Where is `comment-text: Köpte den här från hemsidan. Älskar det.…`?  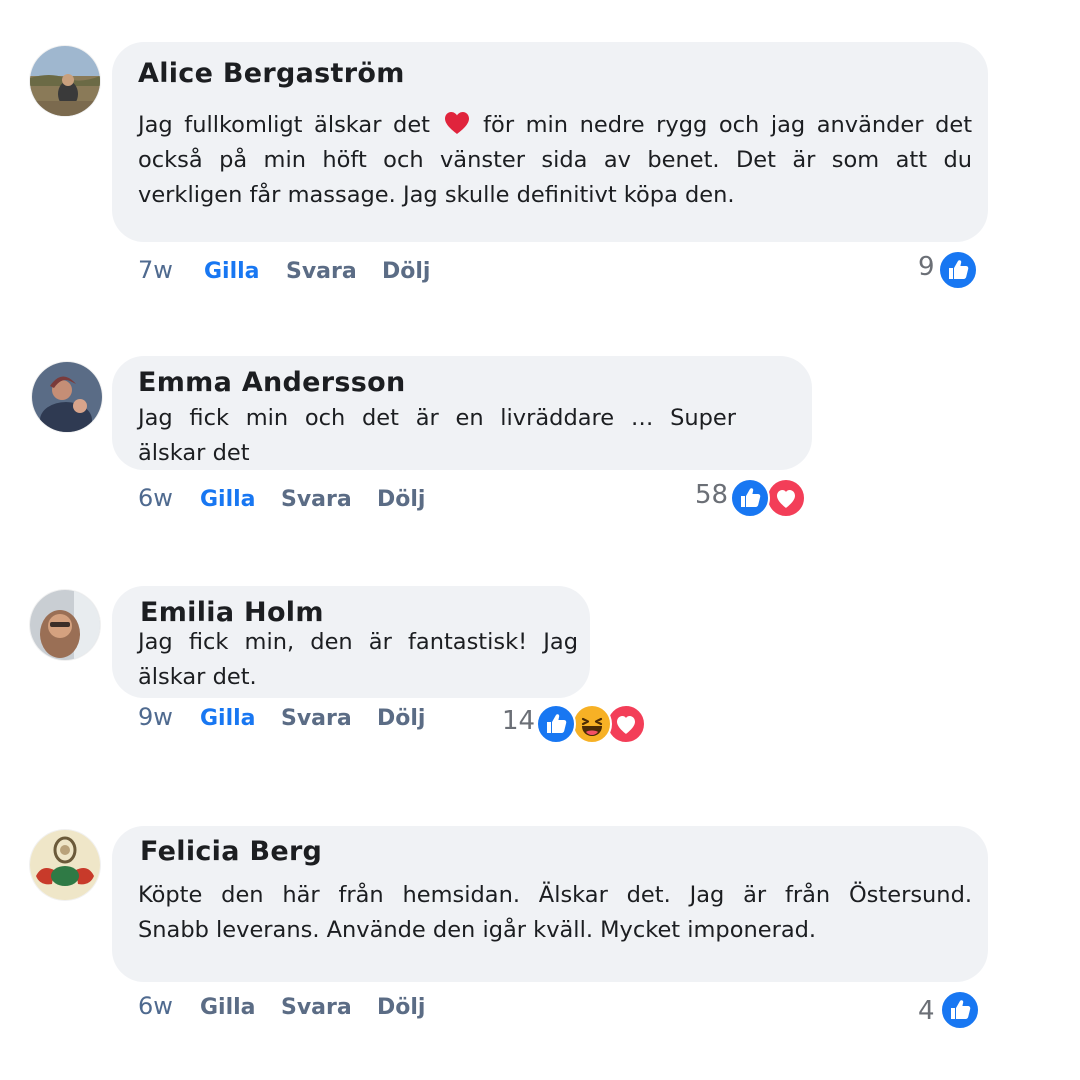 comment-text: Köpte den här från hemsidan. Älskar det.… is located at coordinates (555, 913).